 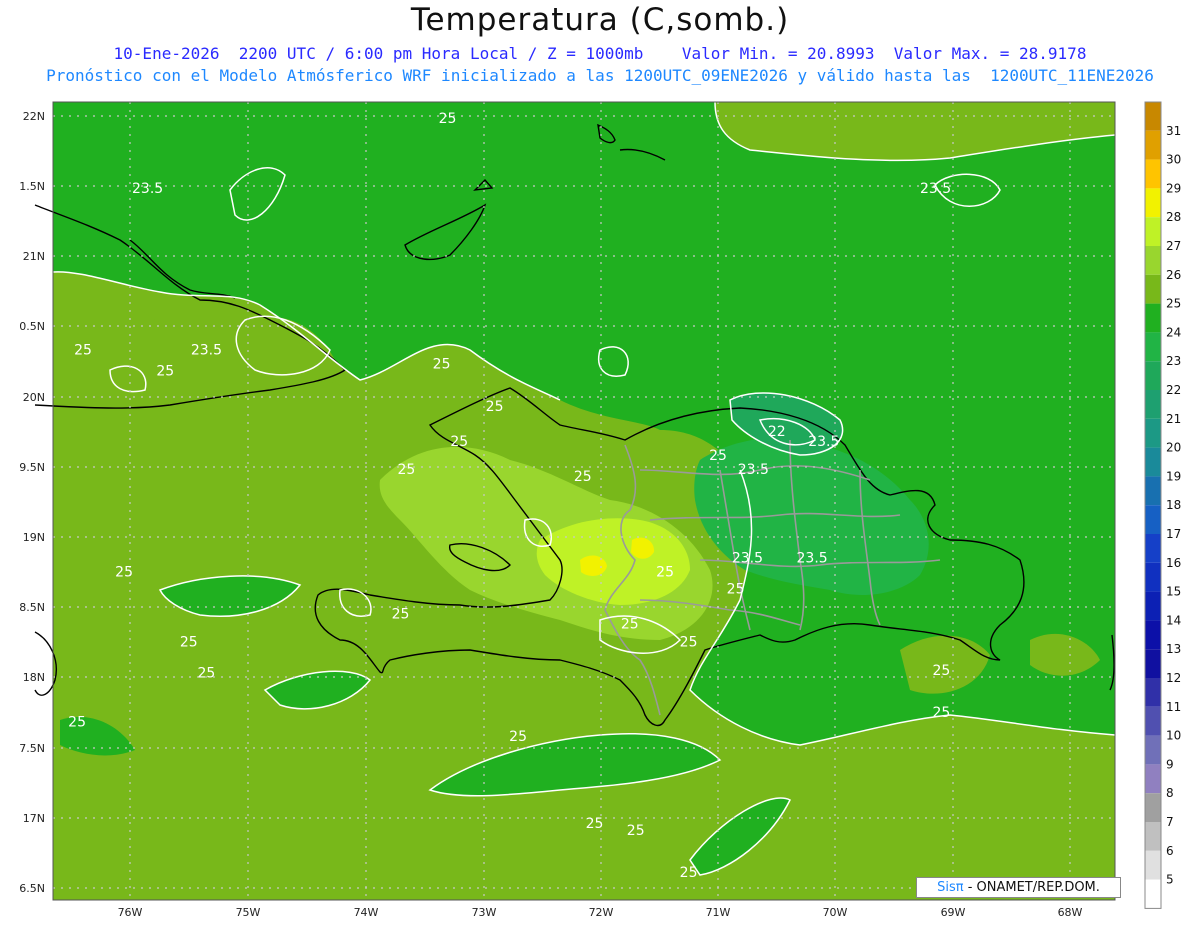 What do you see at coordinates (1173, 707) in the screenshot?
I see `colorbar-label: 11` at bounding box center [1173, 707].